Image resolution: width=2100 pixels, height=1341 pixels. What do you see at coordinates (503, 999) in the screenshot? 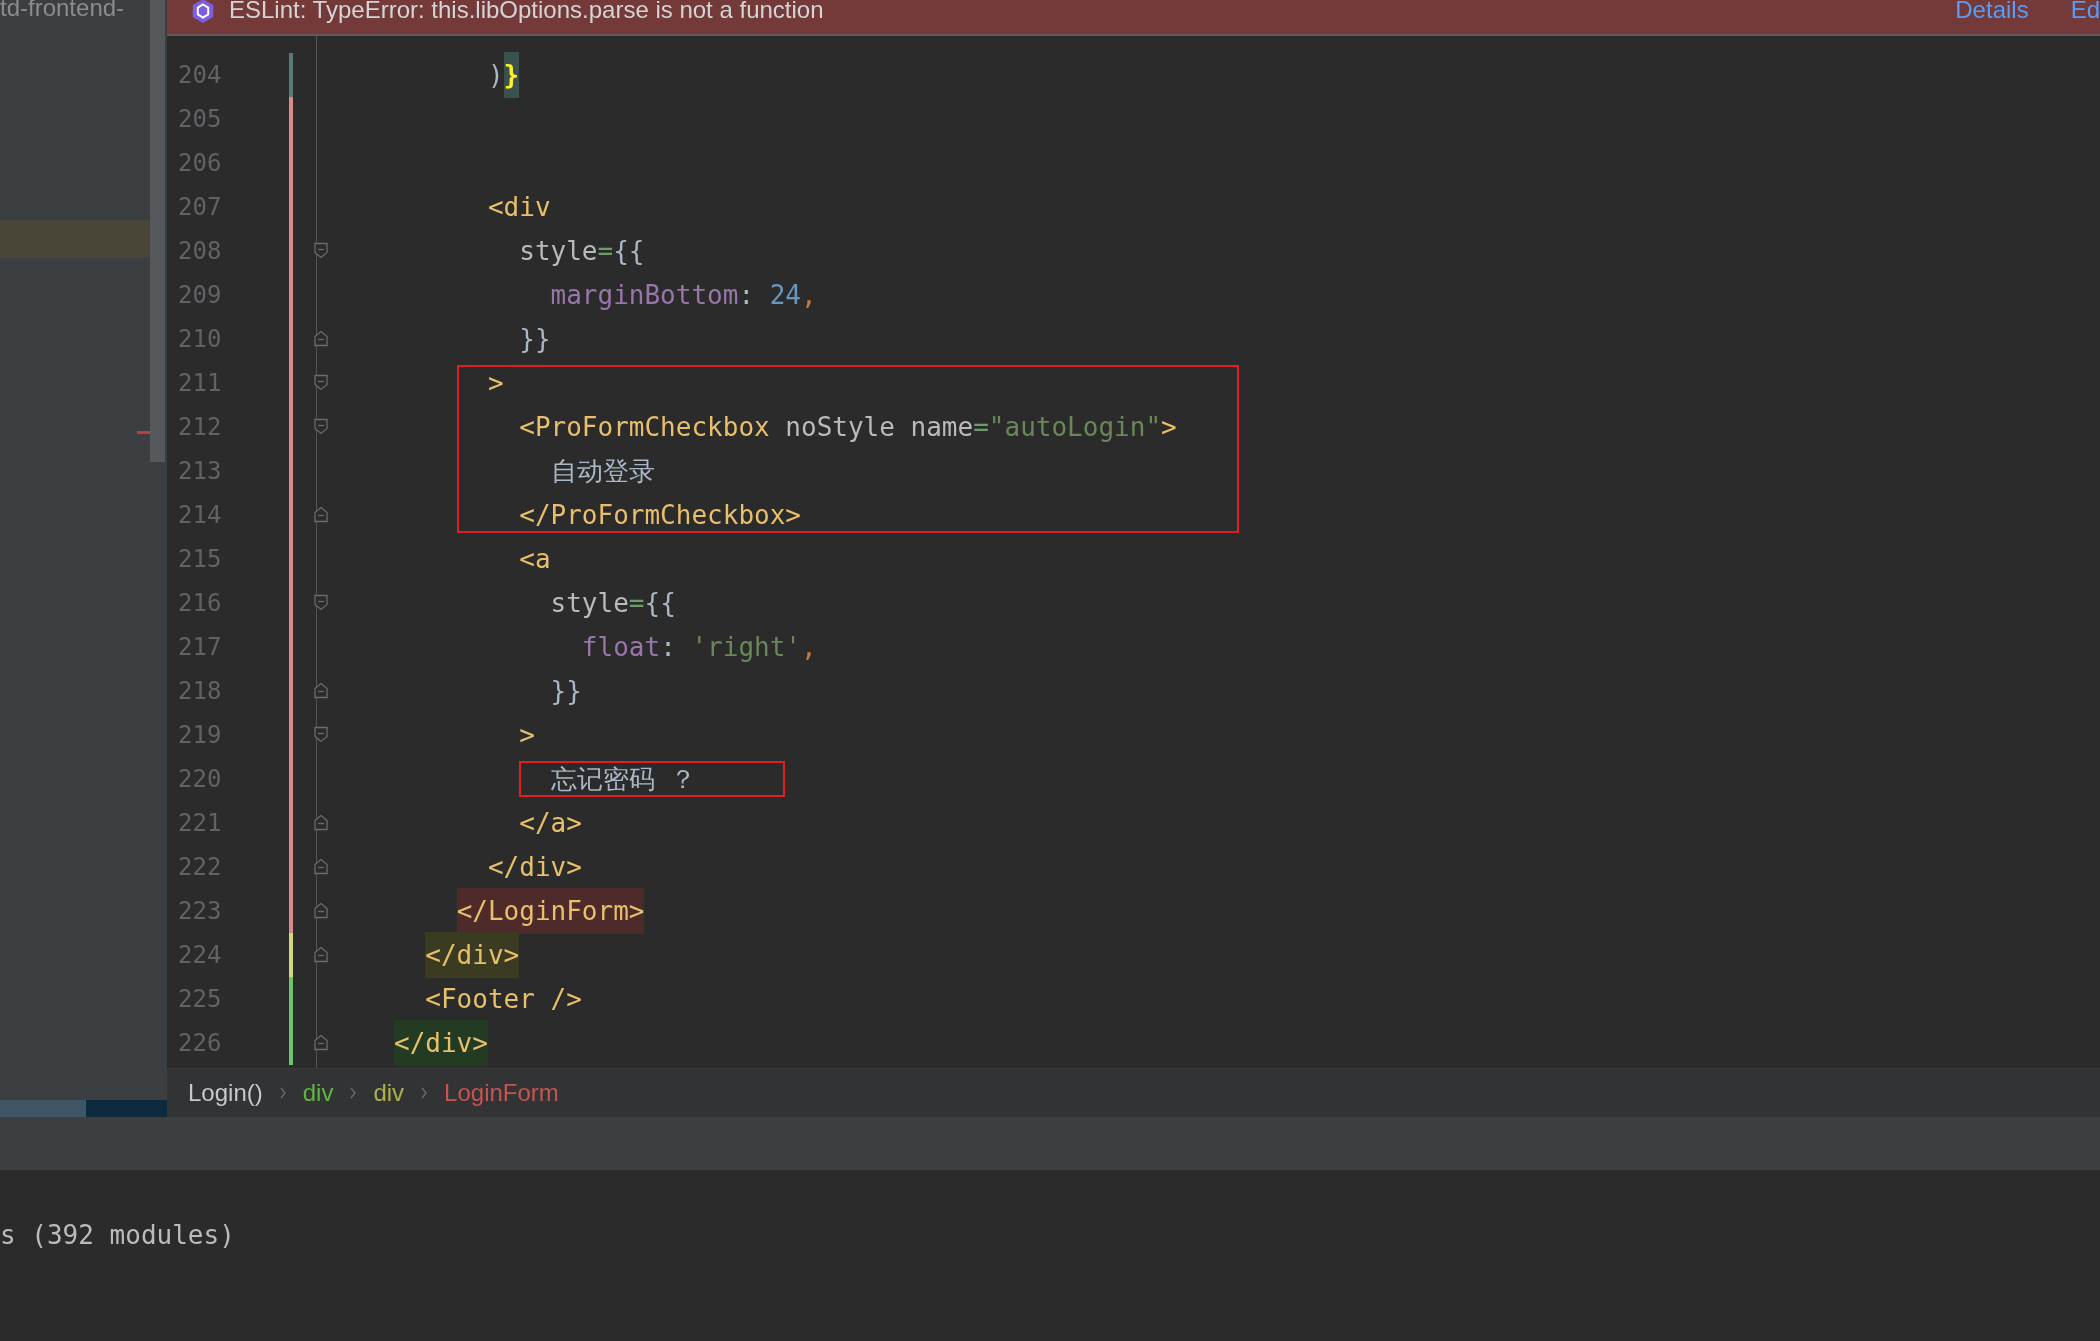
I see `code-line: <Footer />` at bounding box center [503, 999].